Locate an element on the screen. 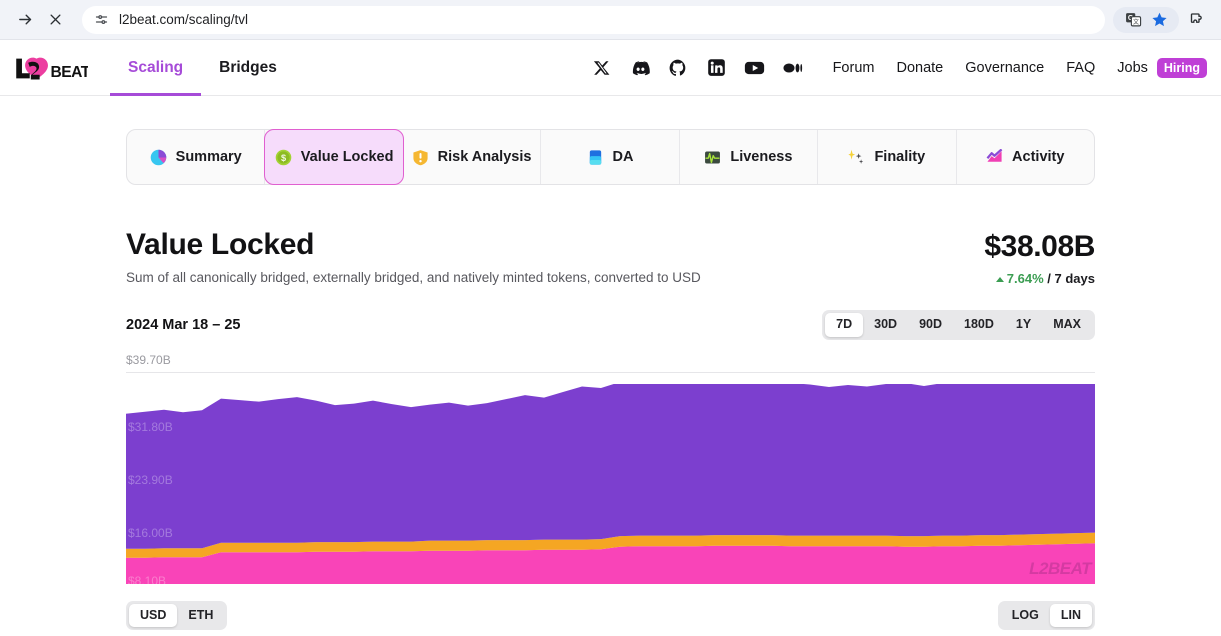 The width and height of the screenshot is (1221, 636). discord-icon is located at coordinates (640, 67).